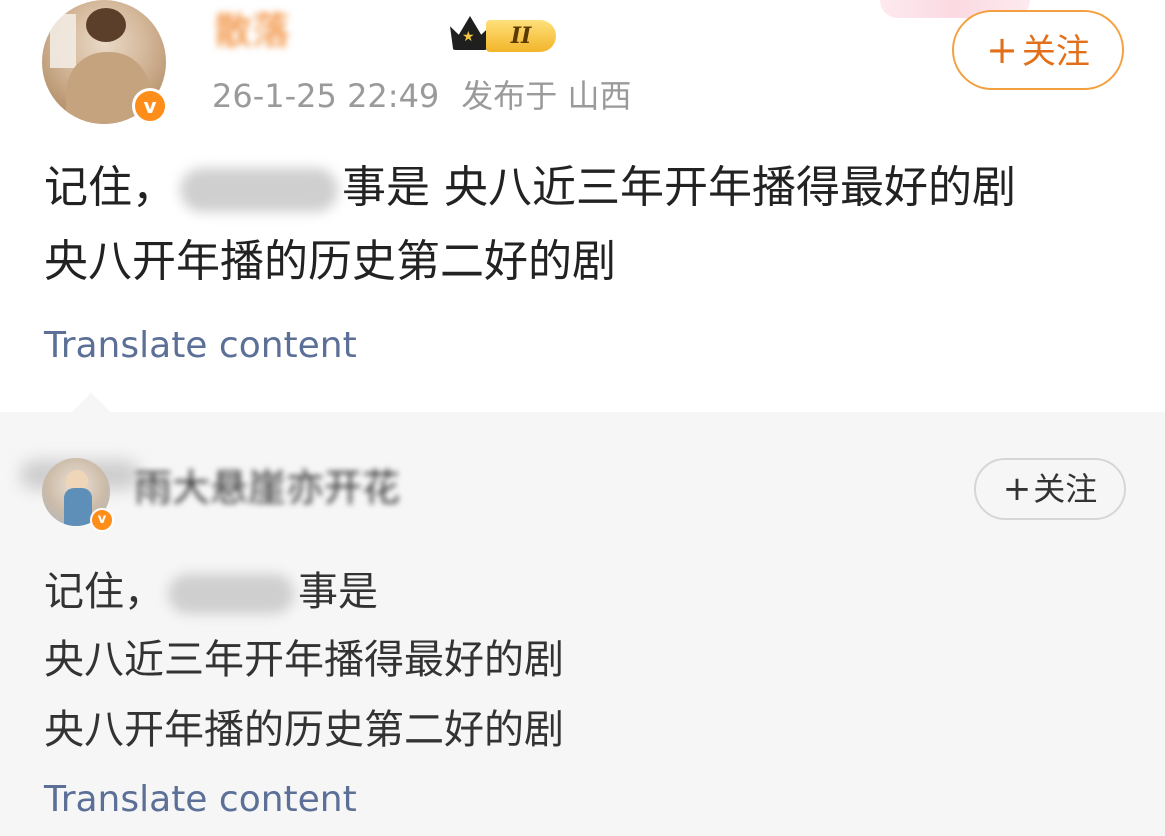  I want to click on author-avatar: v, so click(107, 62).